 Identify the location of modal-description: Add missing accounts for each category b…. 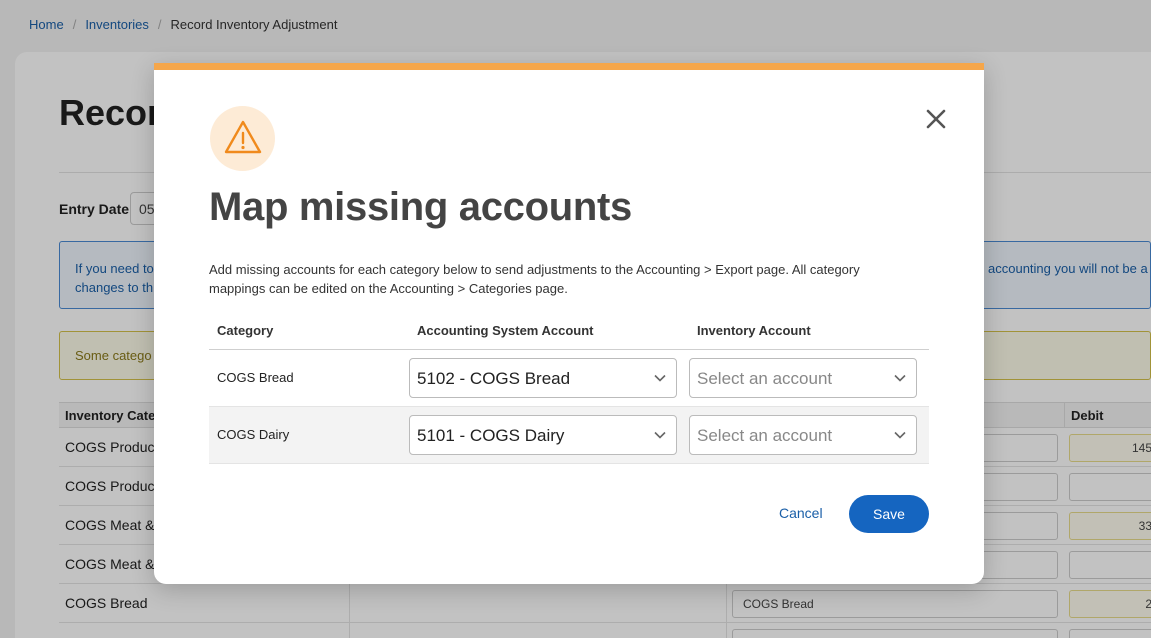
(534, 279).